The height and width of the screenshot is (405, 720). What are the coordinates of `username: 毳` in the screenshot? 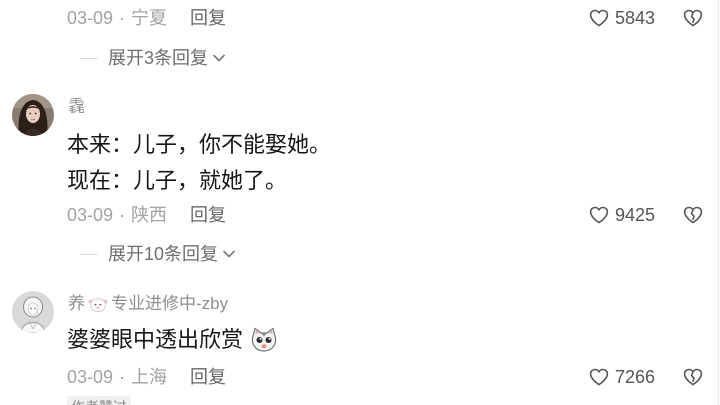 It's located at (76, 107).